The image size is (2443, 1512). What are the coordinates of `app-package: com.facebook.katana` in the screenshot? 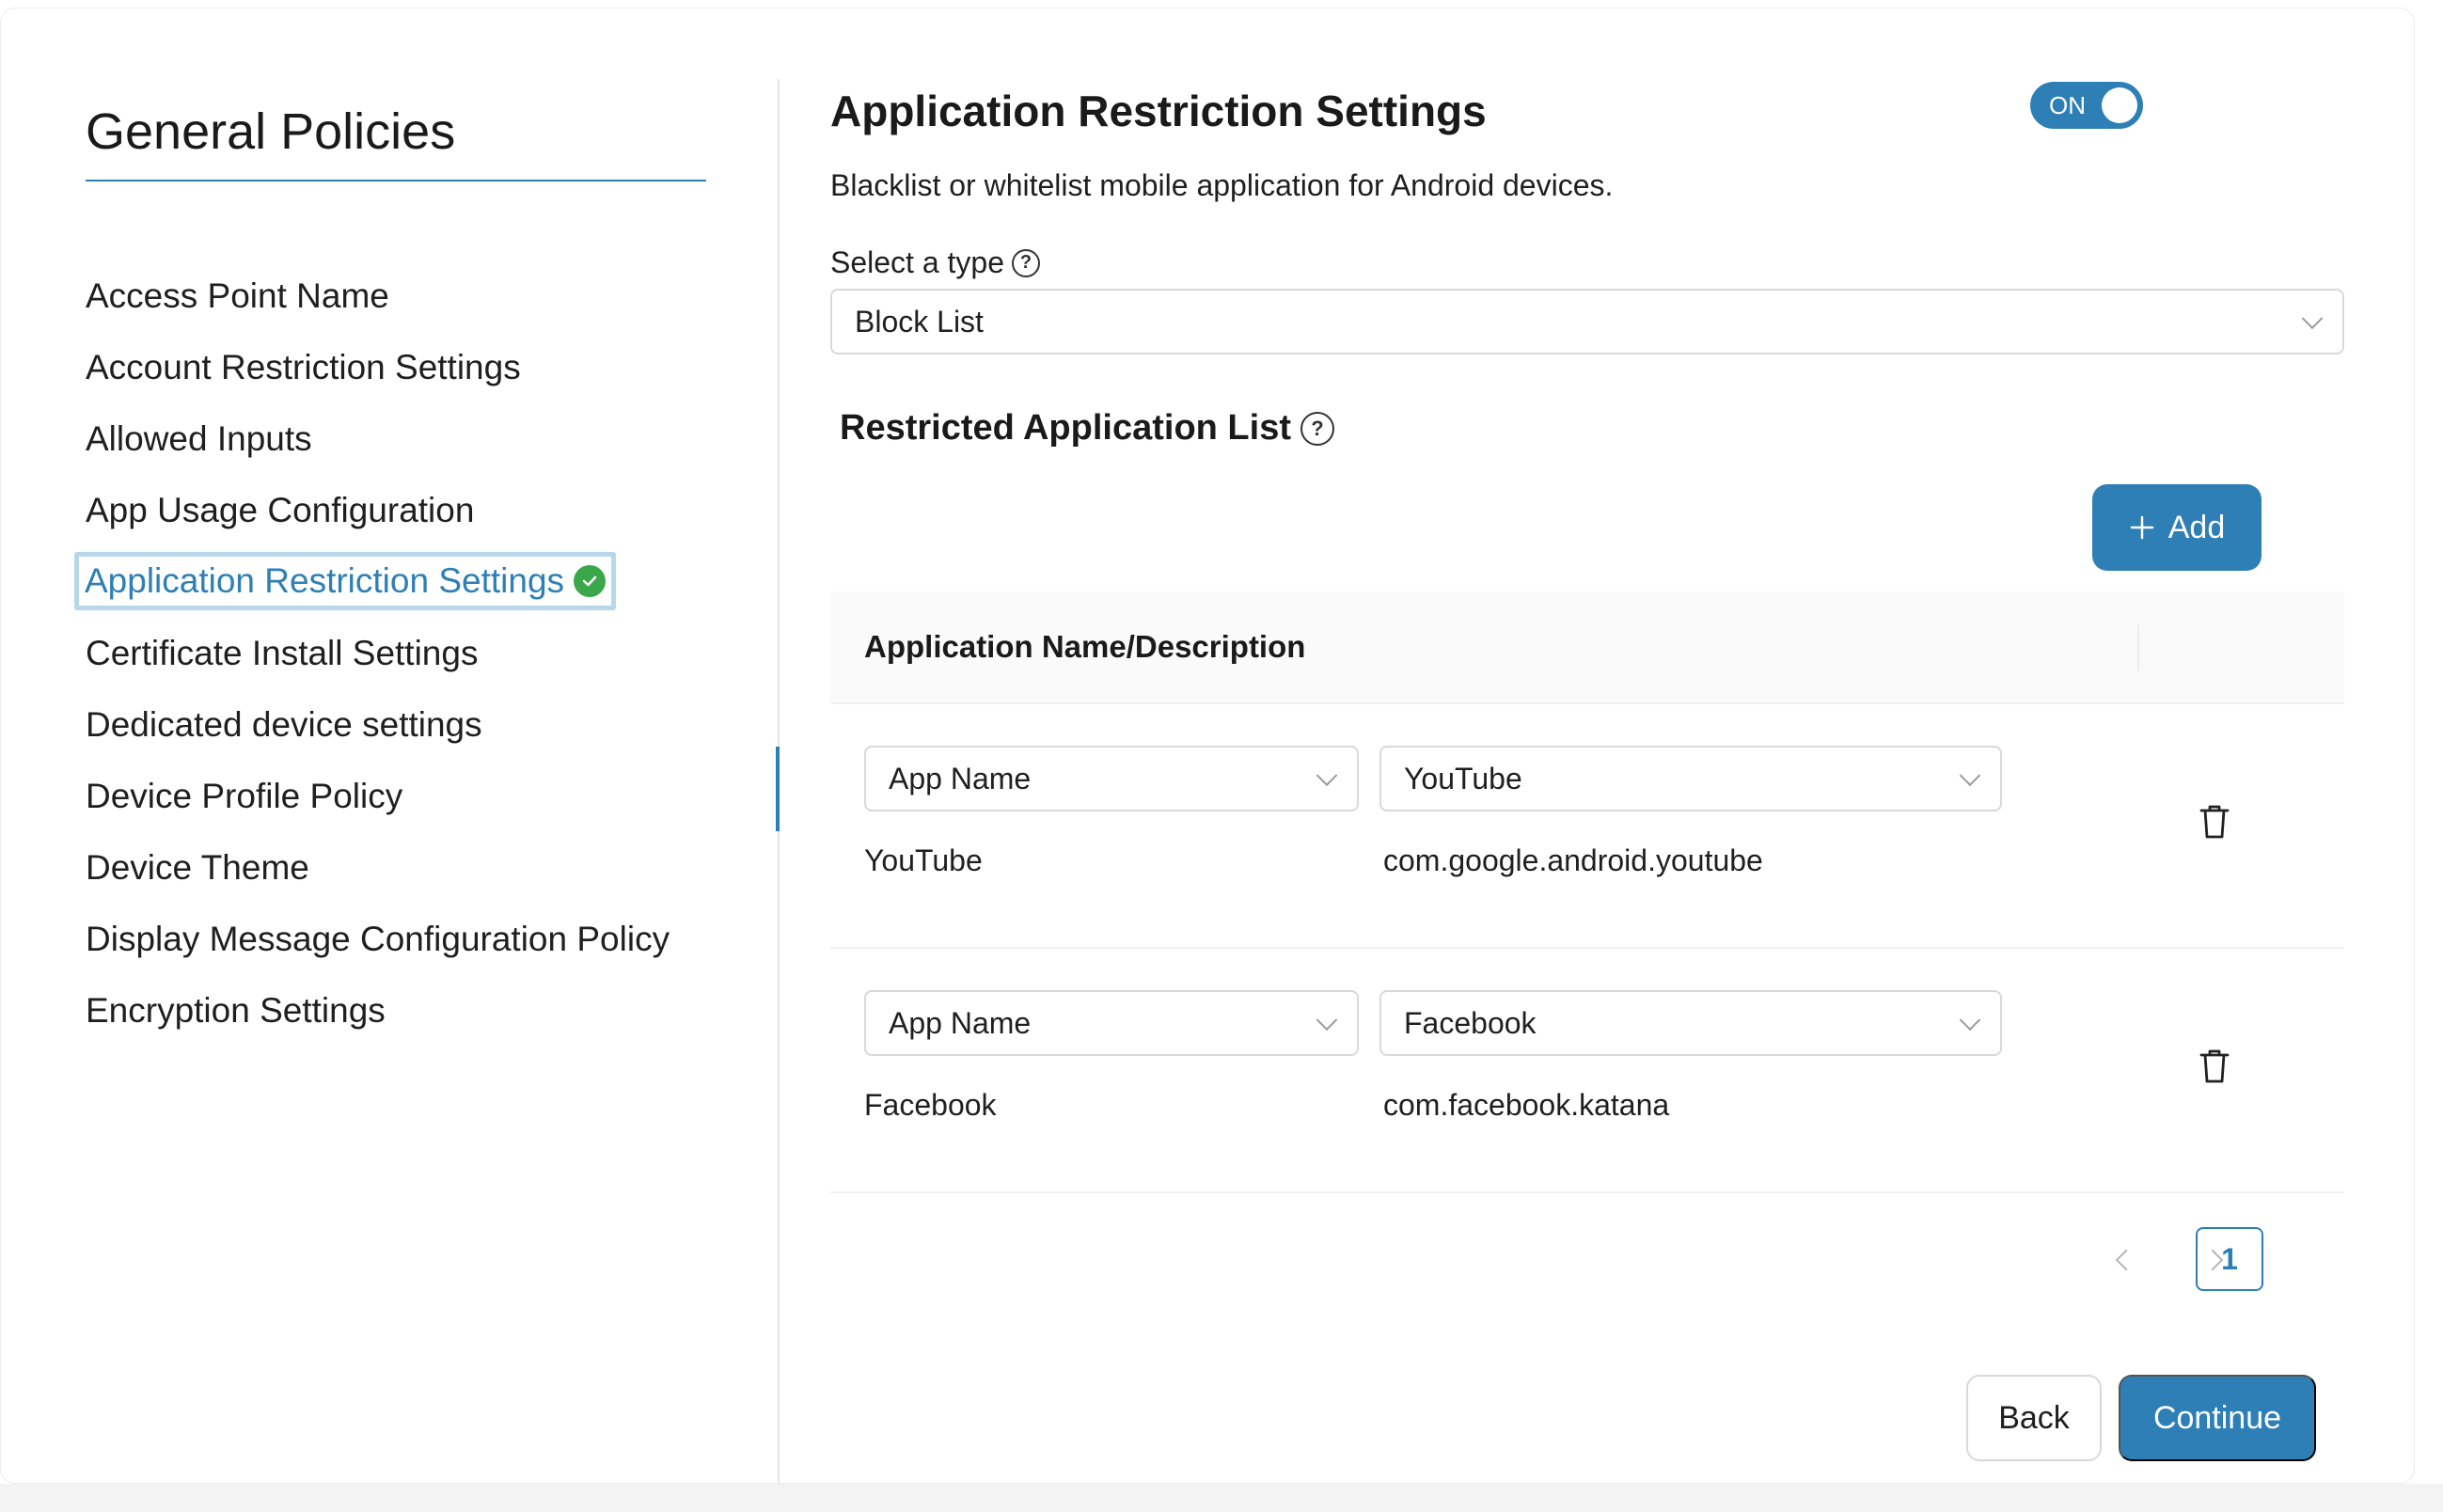 It's located at (1527, 1105).